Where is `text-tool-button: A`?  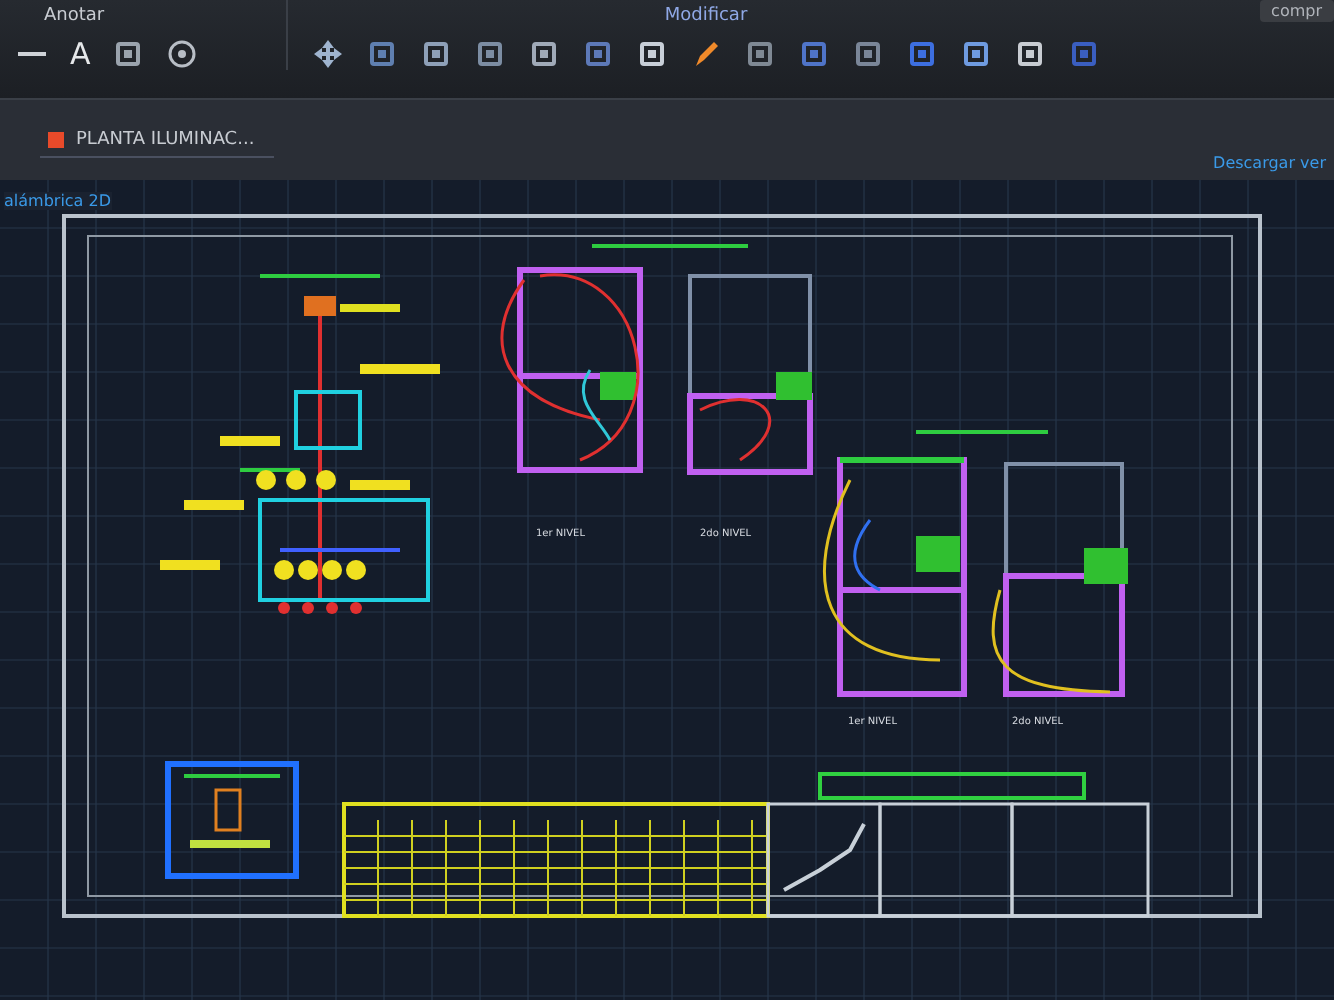
text-tool-button: A is located at coordinates (80, 54).